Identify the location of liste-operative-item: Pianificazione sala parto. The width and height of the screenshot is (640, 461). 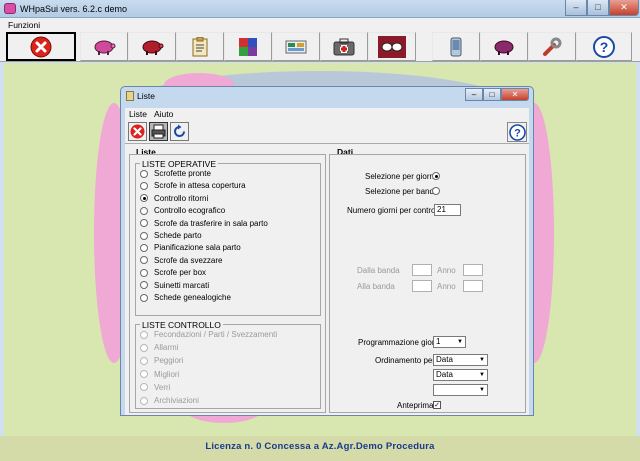
(190, 247).